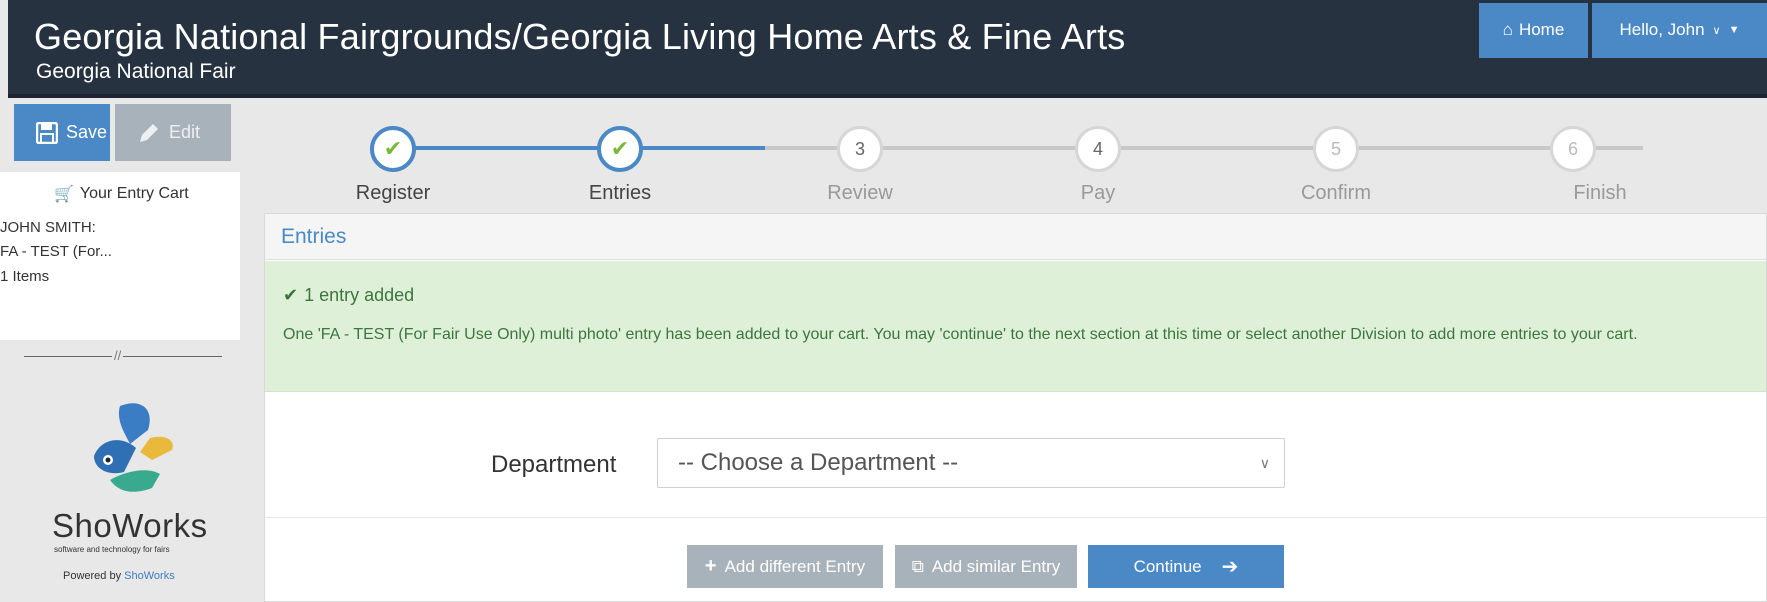 The height and width of the screenshot is (602, 1767). Describe the element at coordinates (1600, 193) in the screenshot. I see `step-finish-label: Finish` at that location.